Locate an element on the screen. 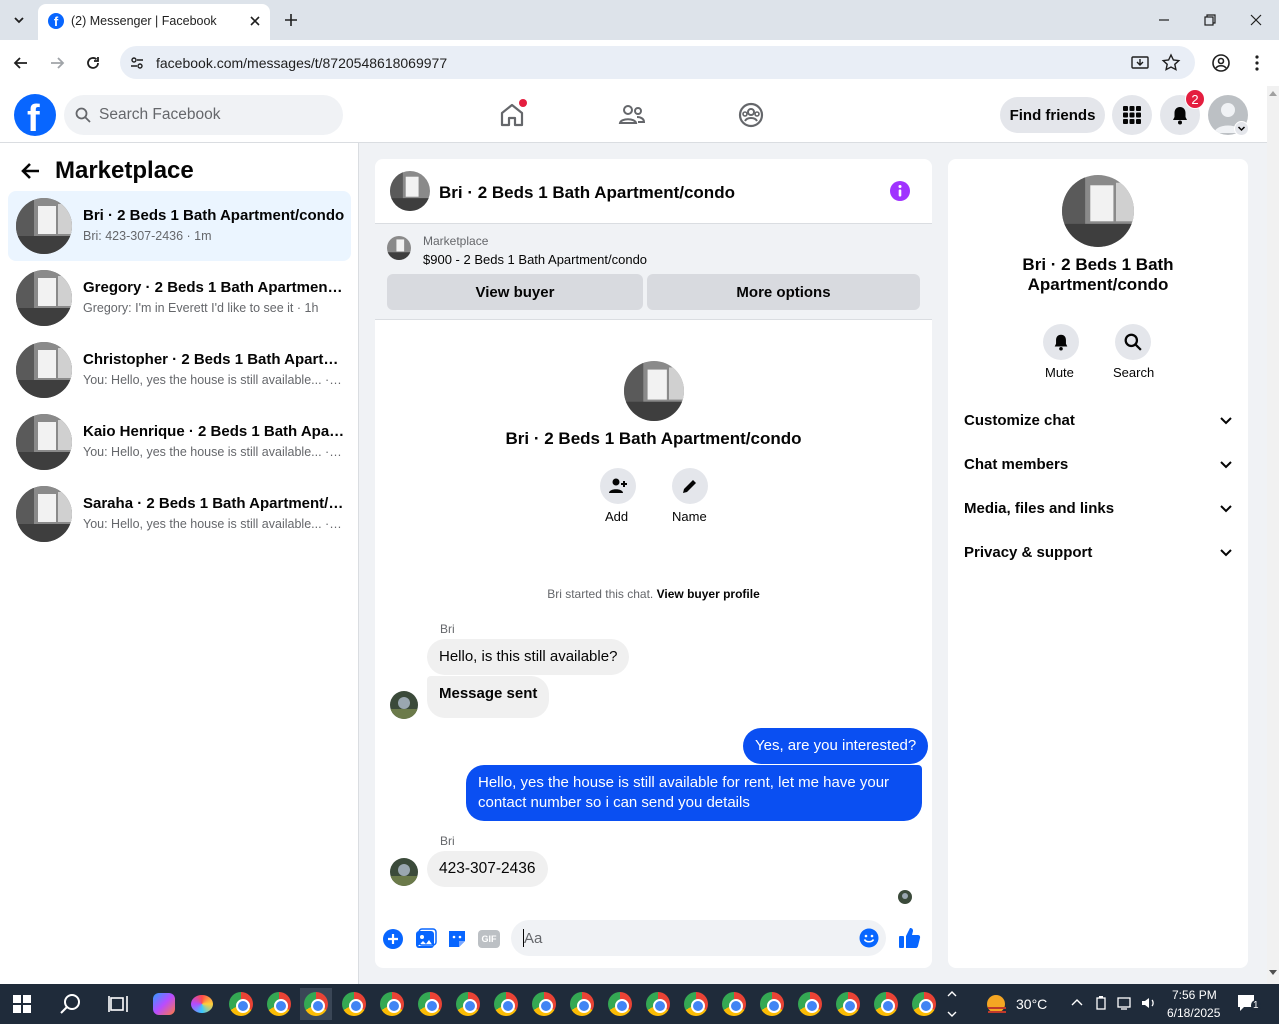  paint-app is located at coordinates (202, 1004).